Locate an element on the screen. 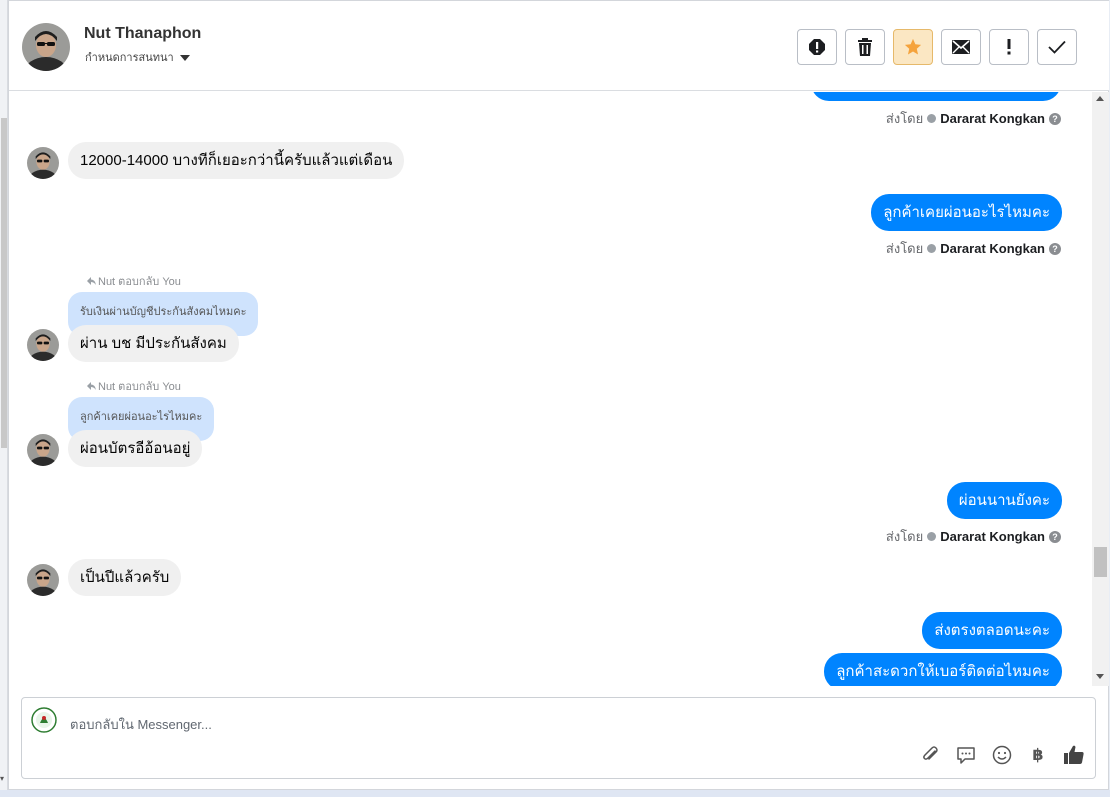  bottom-strip is located at coordinates (555, 793).